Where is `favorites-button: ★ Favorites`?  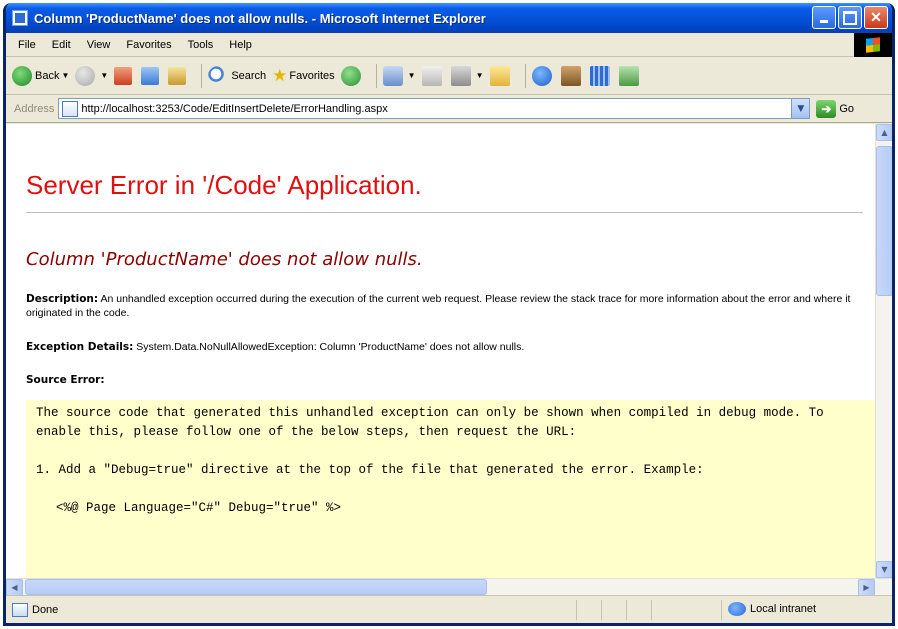 favorites-button: ★ Favorites is located at coordinates (303, 76).